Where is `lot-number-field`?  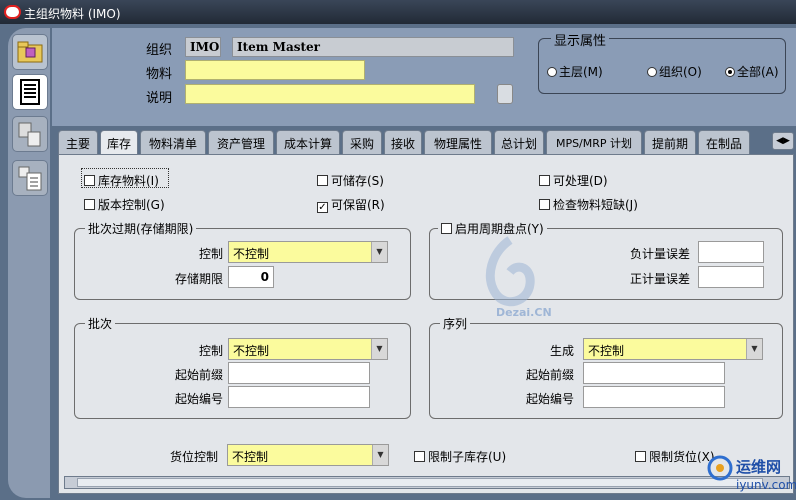
lot-number-field is located at coordinates (299, 397).